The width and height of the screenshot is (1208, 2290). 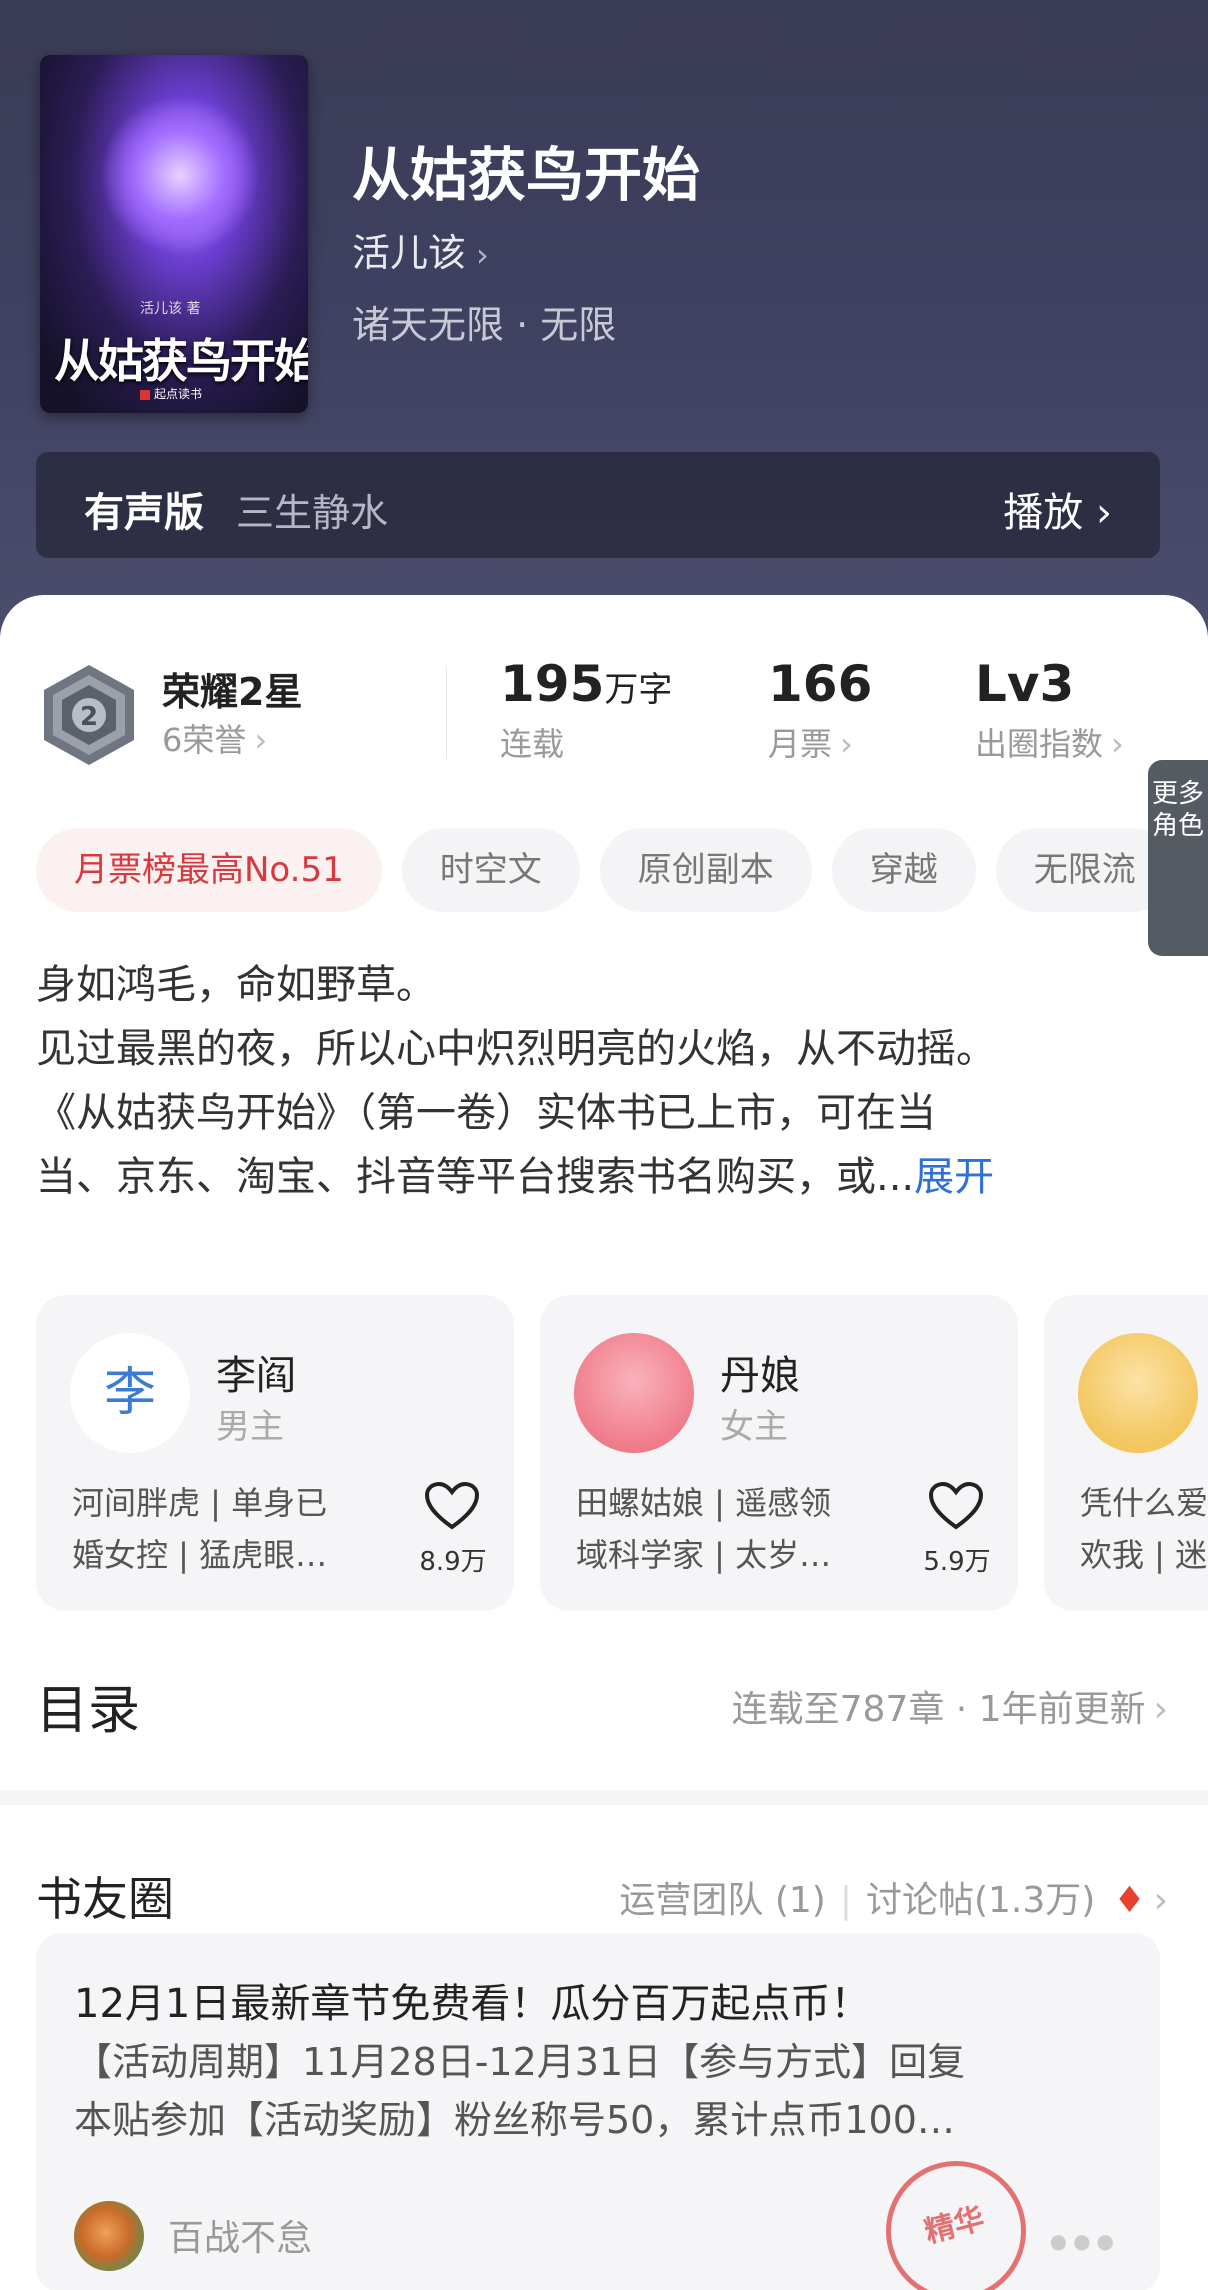 What do you see at coordinates (256, 1376) in the screenshot?
I see `character-name: 李阎` at bounding box center [256, 1376].